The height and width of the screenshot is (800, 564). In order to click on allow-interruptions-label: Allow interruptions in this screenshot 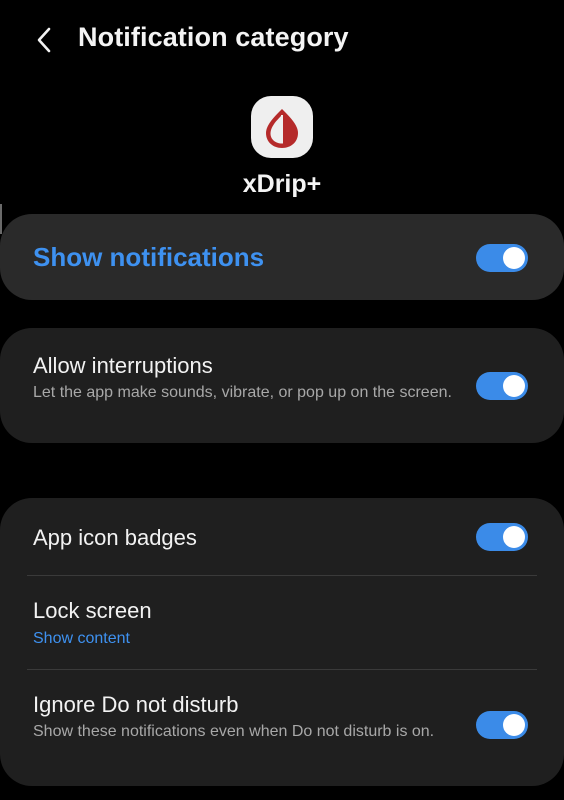, I will do `click(123, 365)`.